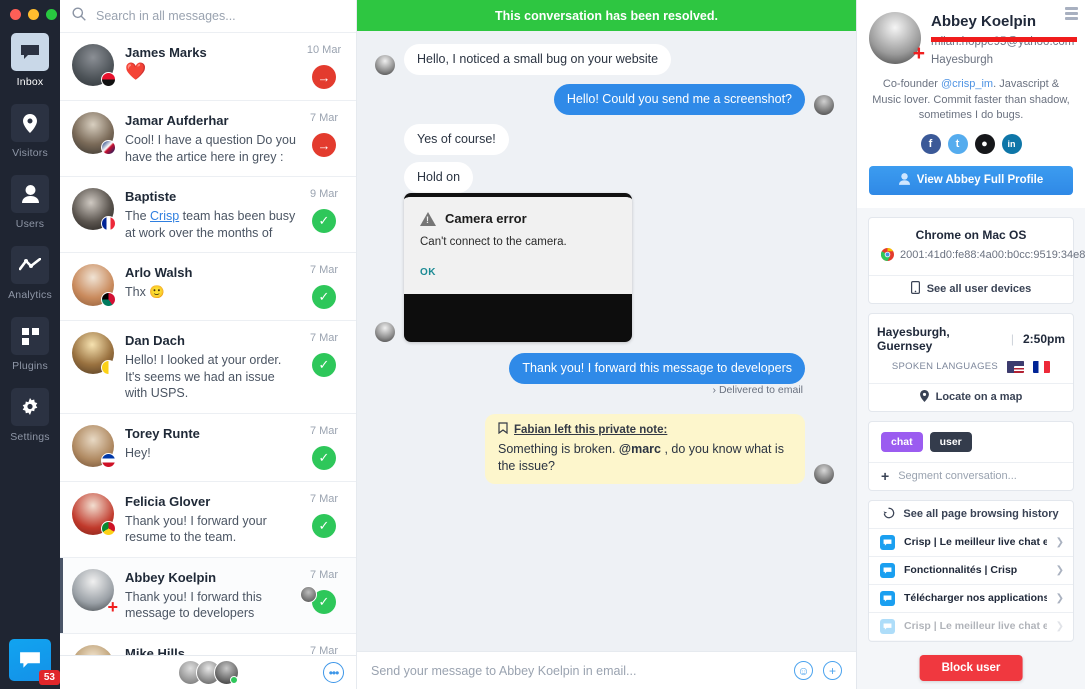 The width and height of the screenshot is (1085, 689). What do you see at coordinates (324, 145) in the screenshot?
I see `status-badge-pending: →` at bounding box center [324, 145].